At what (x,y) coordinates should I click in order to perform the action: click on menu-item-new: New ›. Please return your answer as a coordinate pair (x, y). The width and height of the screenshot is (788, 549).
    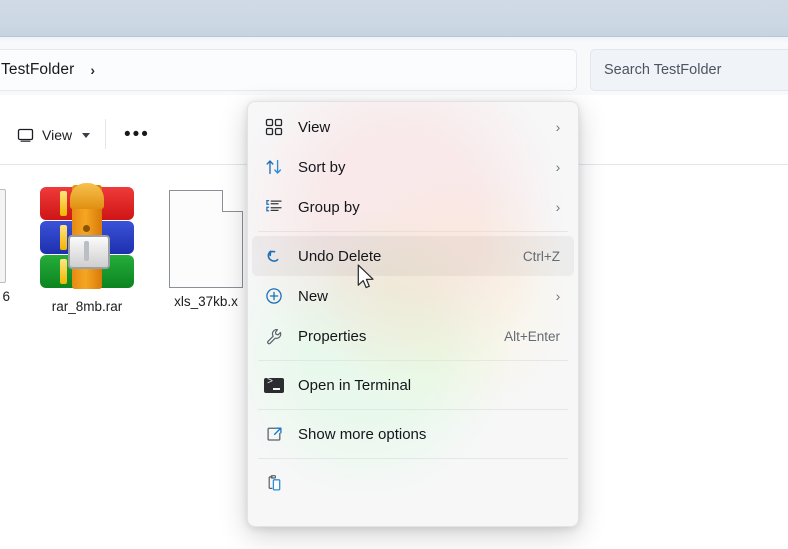
    Looking at the image, I should click on (413, 296).